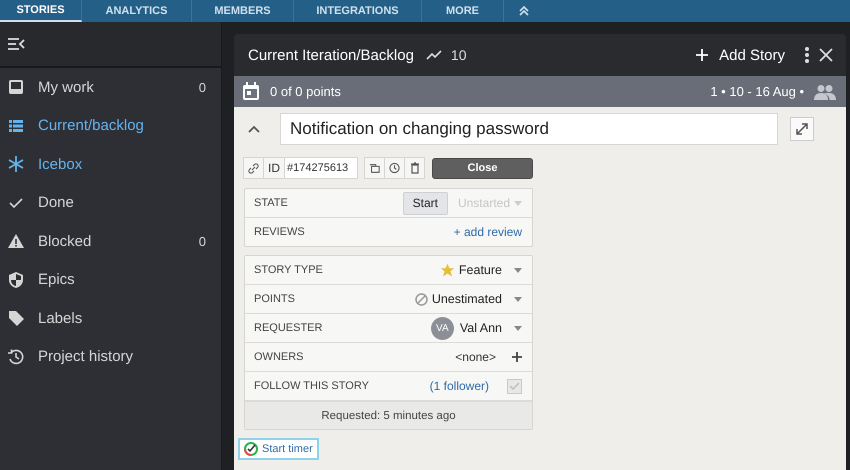  What do you see at coordinates (458, 55) in the screenshot?
I see `velocity-count: 10` at bounding box center [458, 55].